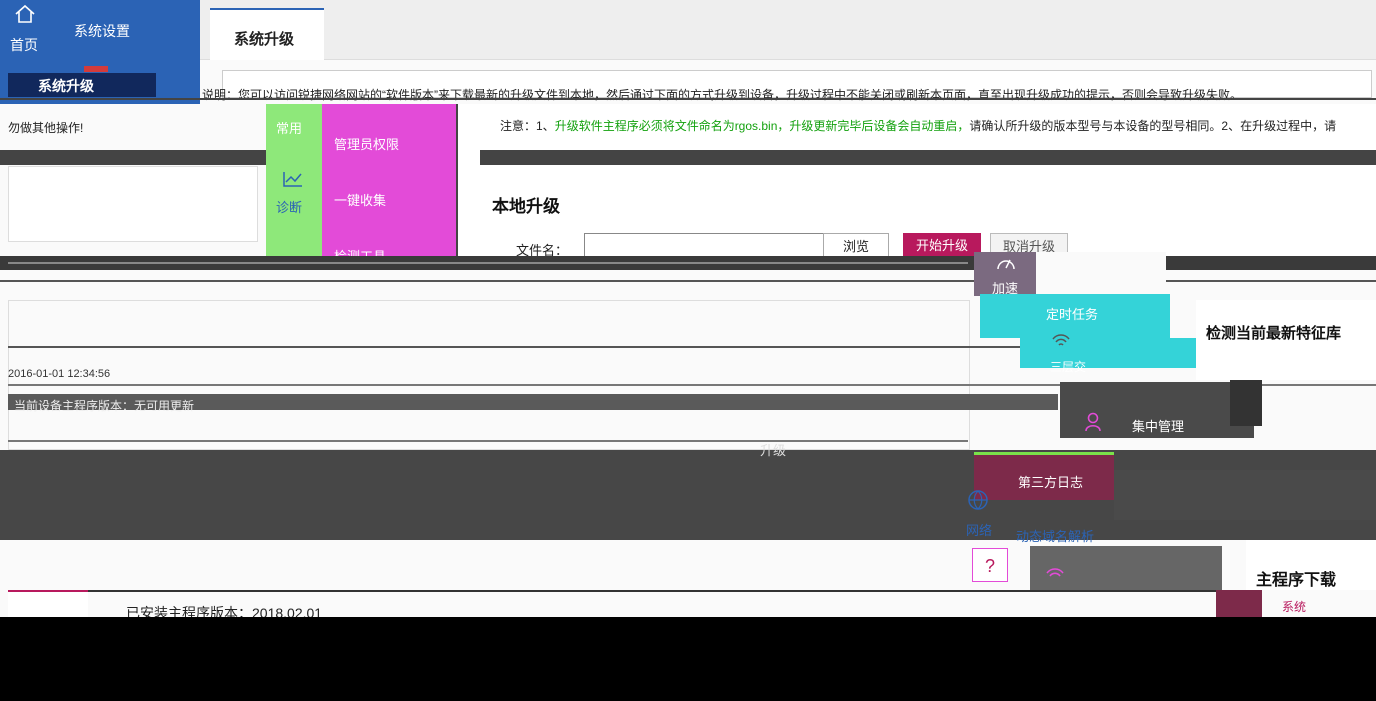 The image size is (1376, 701). Describe the element at coordinates (773, 450) in the screenshot. I see `mid-text: 升级` at that location.